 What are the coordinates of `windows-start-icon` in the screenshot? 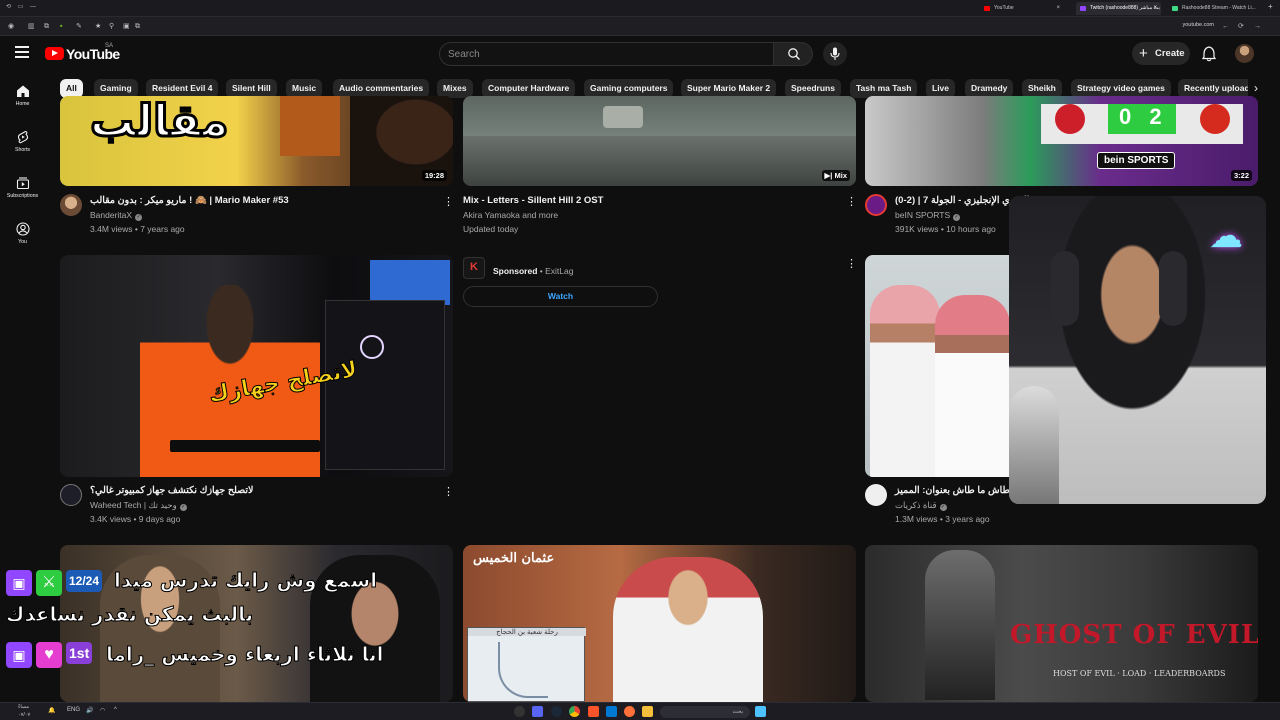 It's located at (760, 711).